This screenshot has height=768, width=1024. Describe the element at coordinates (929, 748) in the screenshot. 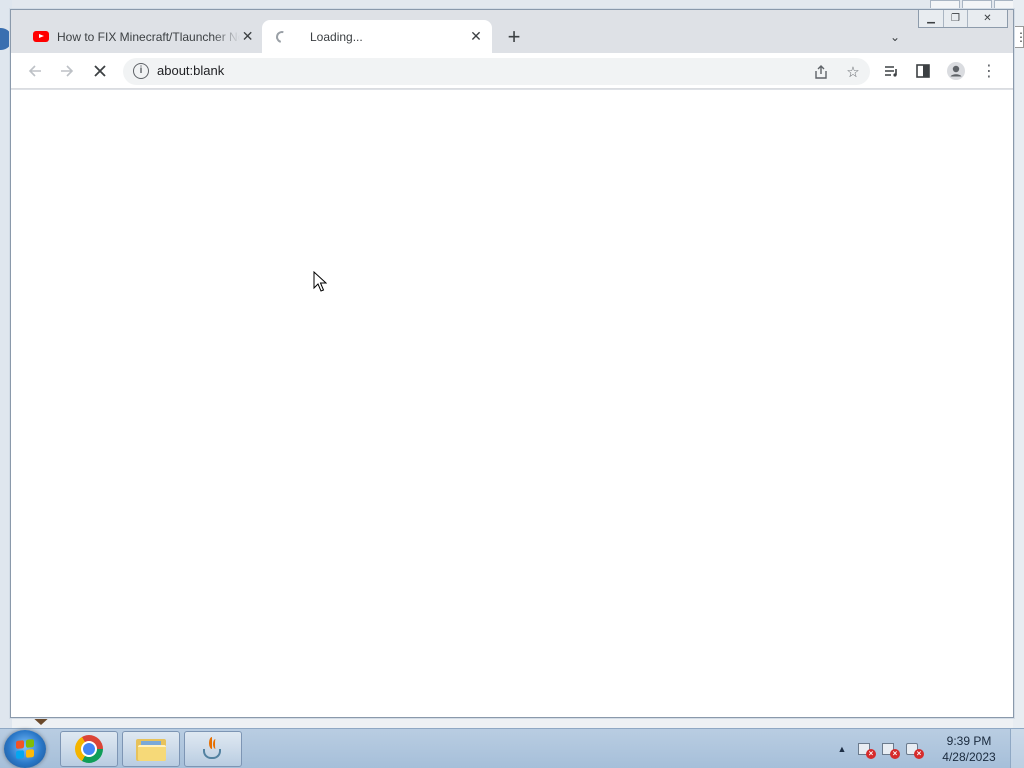

I see `system-tray: ▲ × × × 9:39 PM 4/28/2023` at that location.